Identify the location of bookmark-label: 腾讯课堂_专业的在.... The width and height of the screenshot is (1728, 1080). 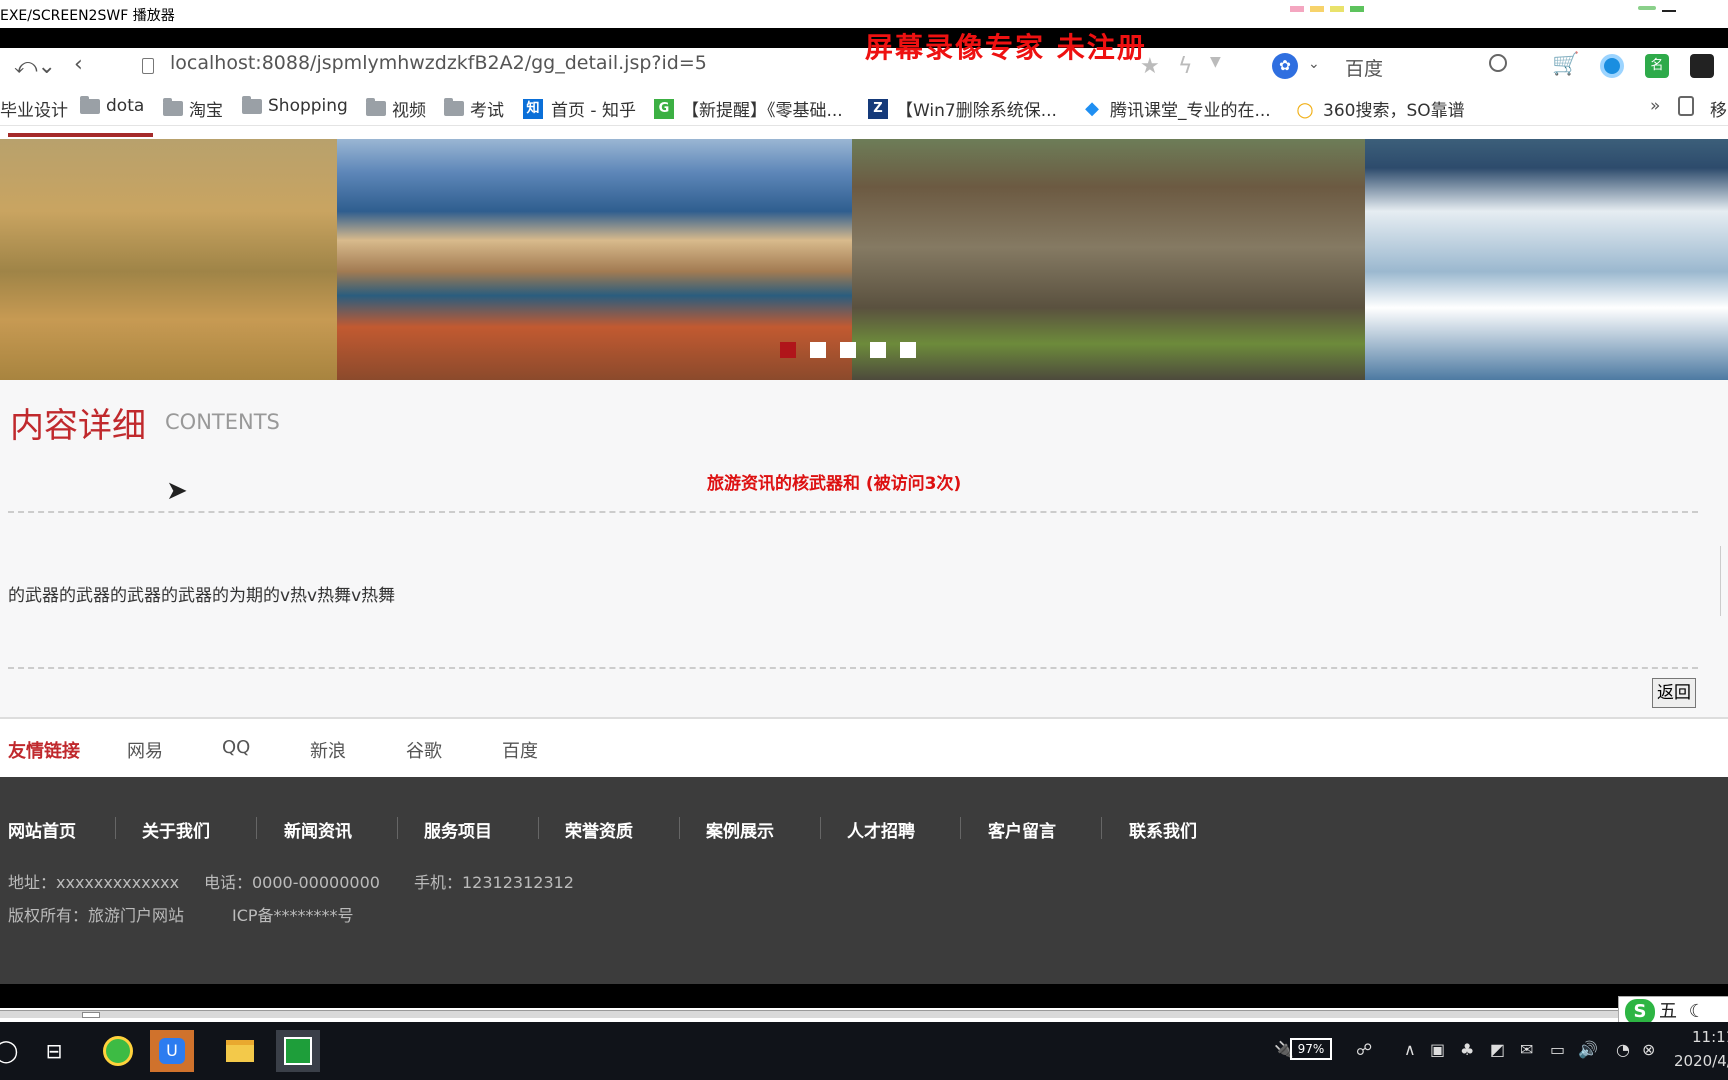
(1190, 111).